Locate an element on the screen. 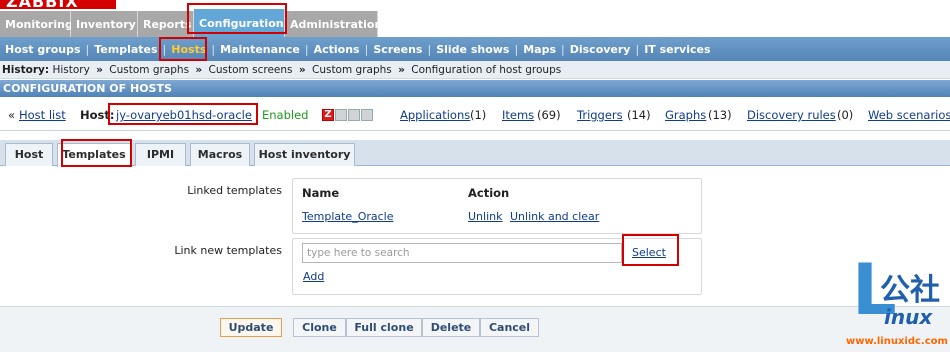  submenu-it-services: IT services is located at coordinates (677, 49).